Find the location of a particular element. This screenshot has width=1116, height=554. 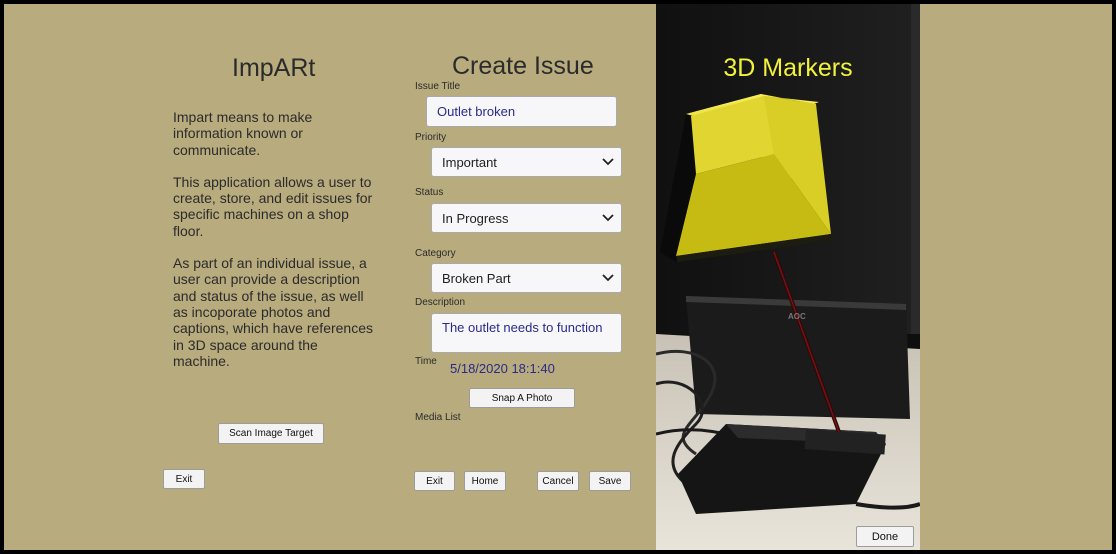

save-button: Save is located at coordinates (610, 481).